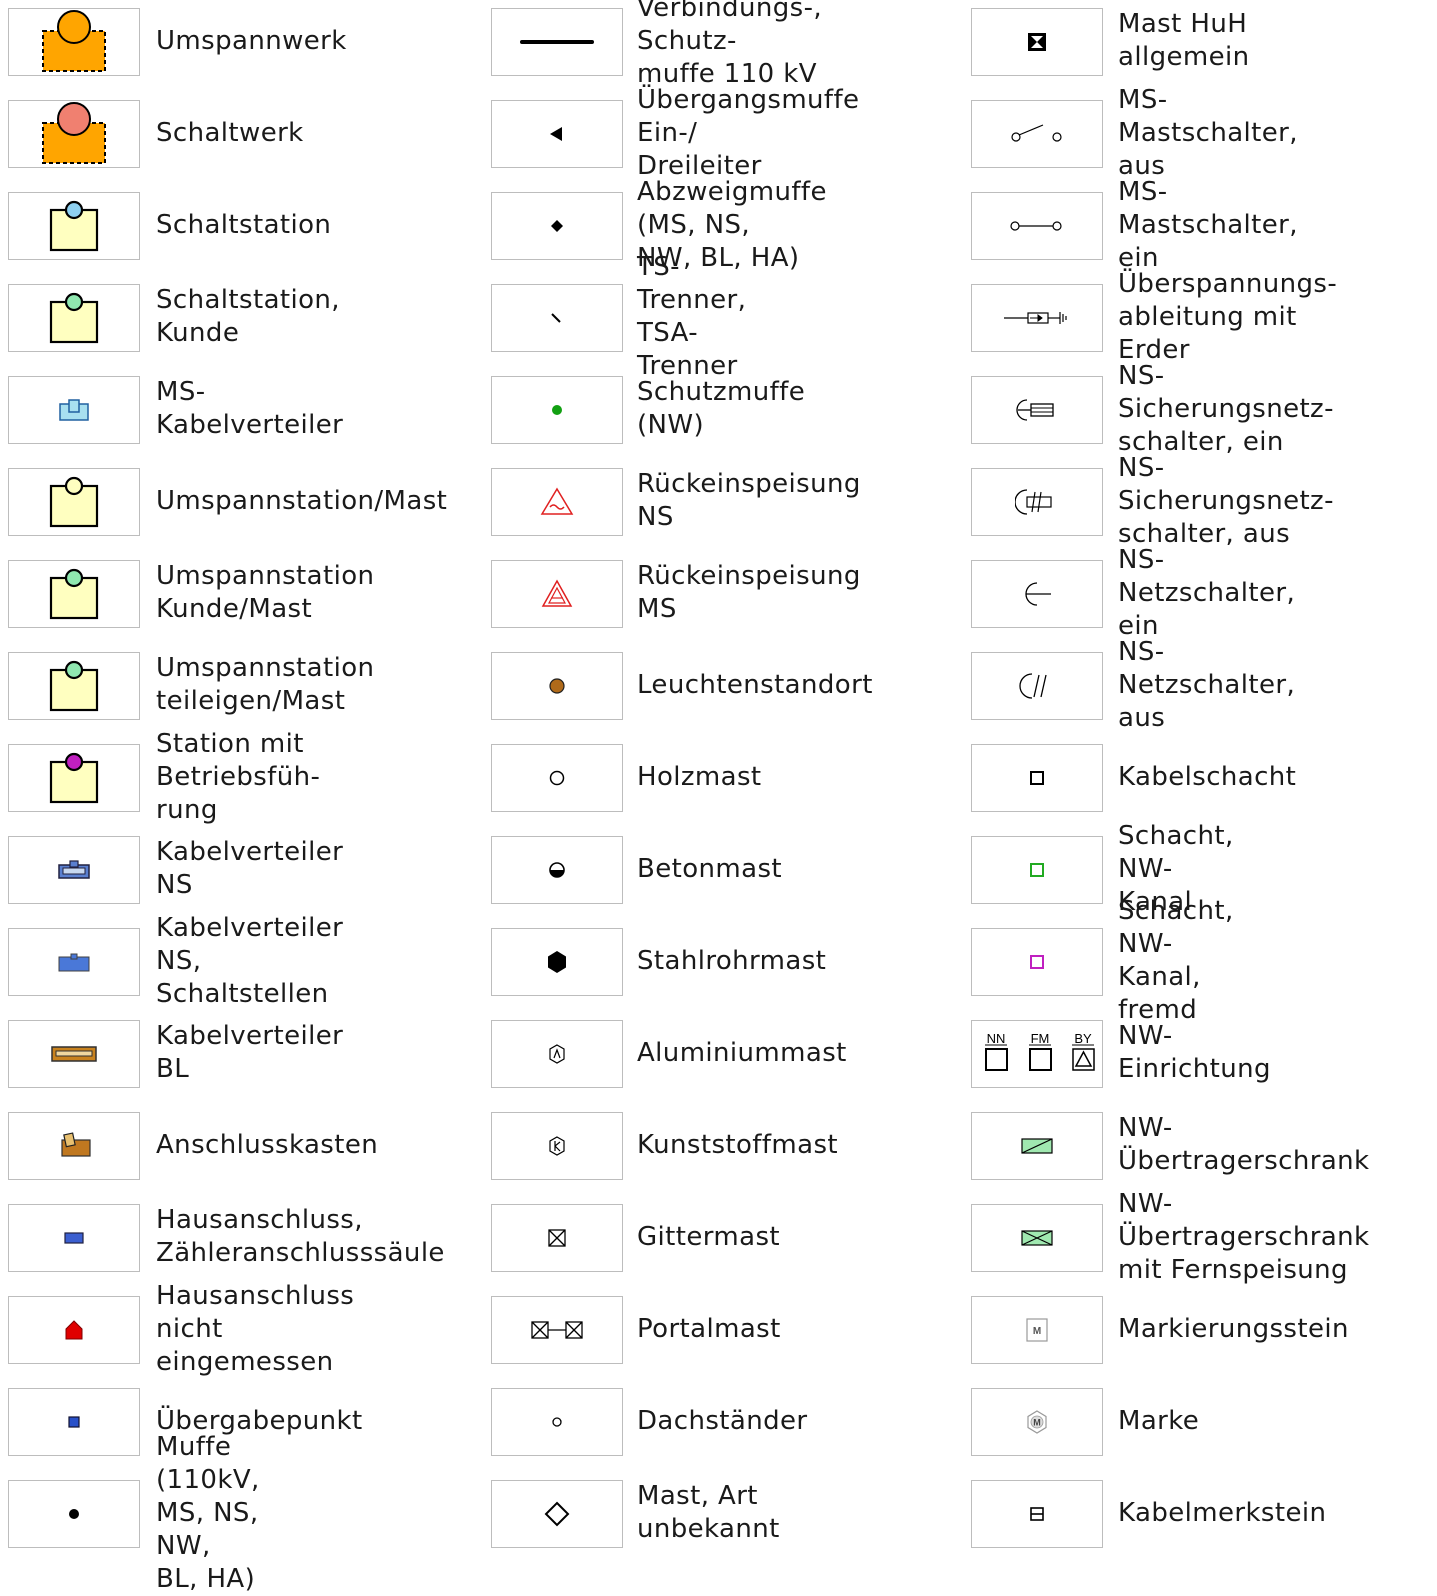  I want to click on legend-label: Kabelverteiler NS, Schaltstellen, so click(250, 960).